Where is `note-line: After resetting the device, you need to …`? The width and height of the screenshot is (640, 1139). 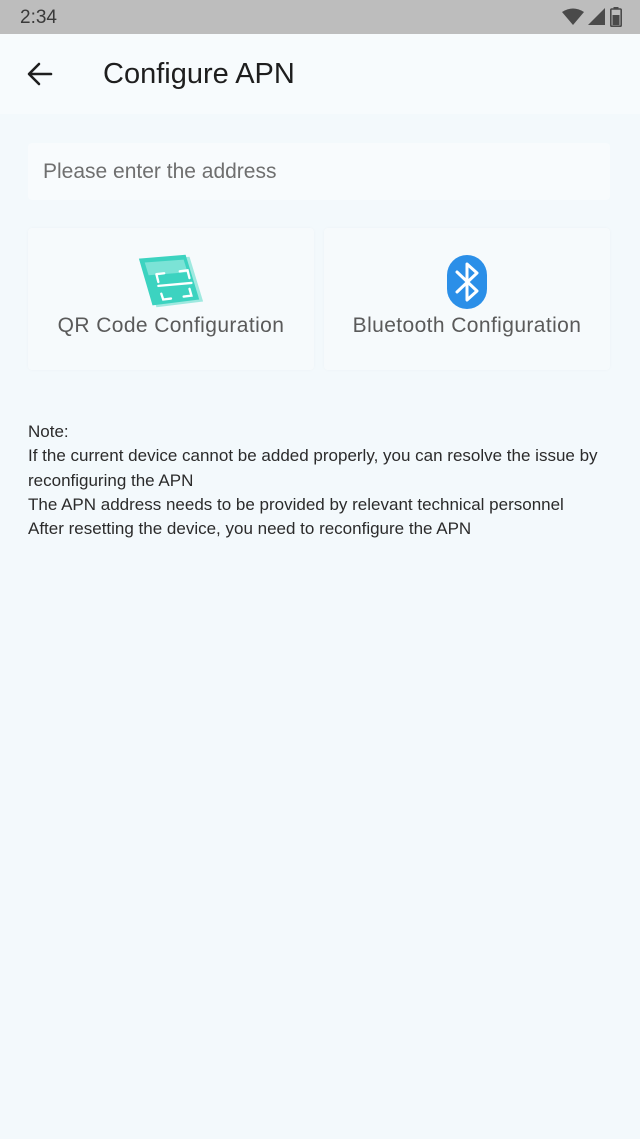 note-line: After resetting the device, you need to … is located at coordinates (250, 529).